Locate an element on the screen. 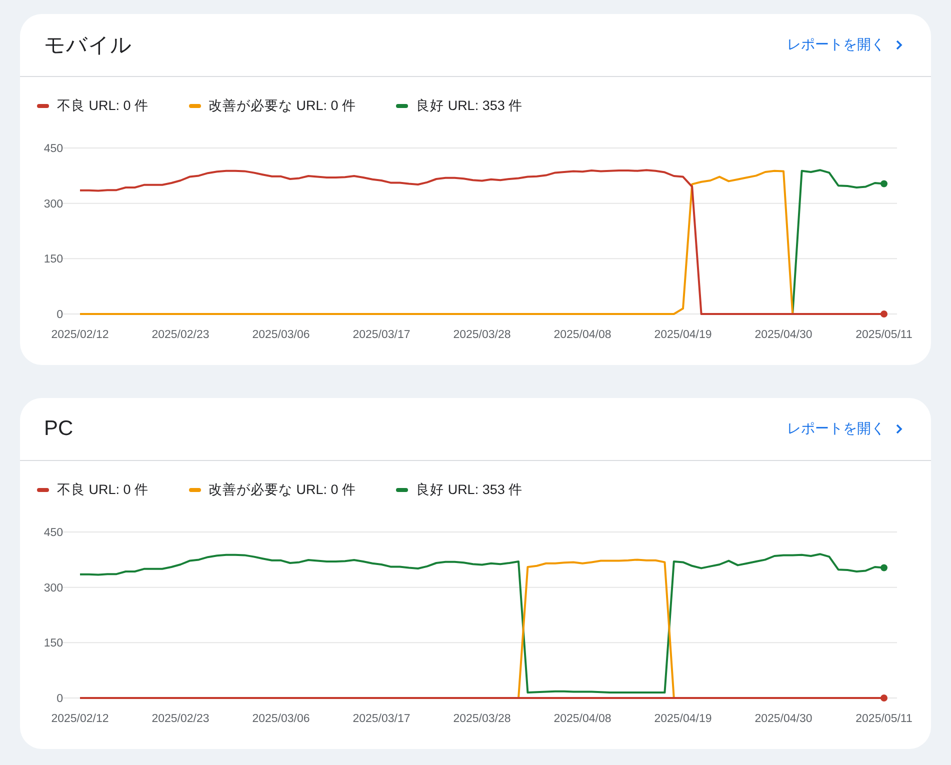 The width and height of the screenshot is (951, 765). card-title: モバイル is located at coordinates (88, 46).